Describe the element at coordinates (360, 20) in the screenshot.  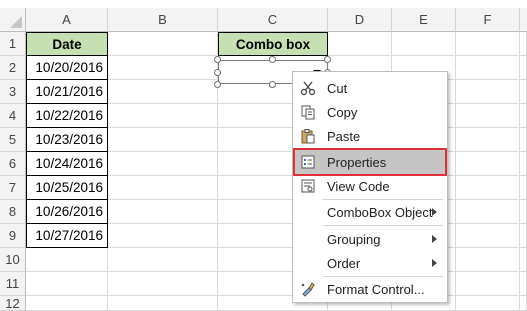
I see `column-header-d: D` at that location.